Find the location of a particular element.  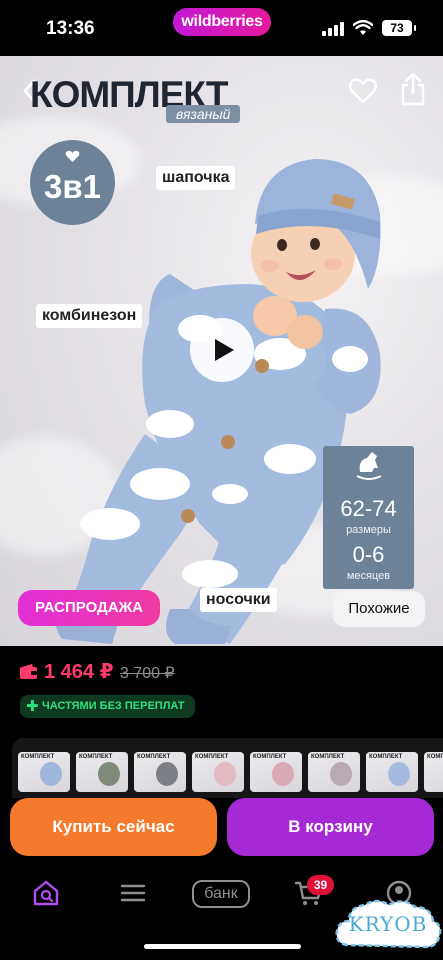

battery-indicator: 73 is located at coordinates (399, 28).